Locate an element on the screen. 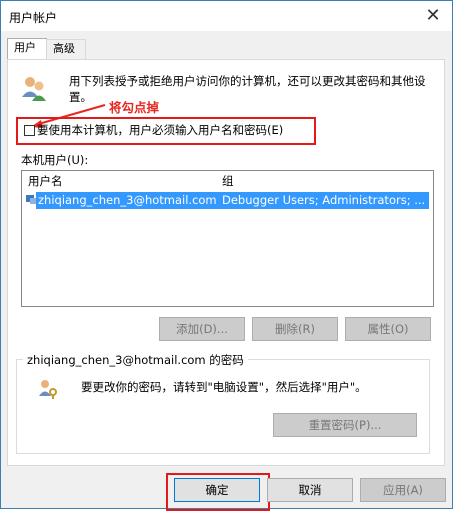 Image resolution: width=453 pixels, height=511 pixels. tab-users: 用户 is located at coordinates (27, 49).